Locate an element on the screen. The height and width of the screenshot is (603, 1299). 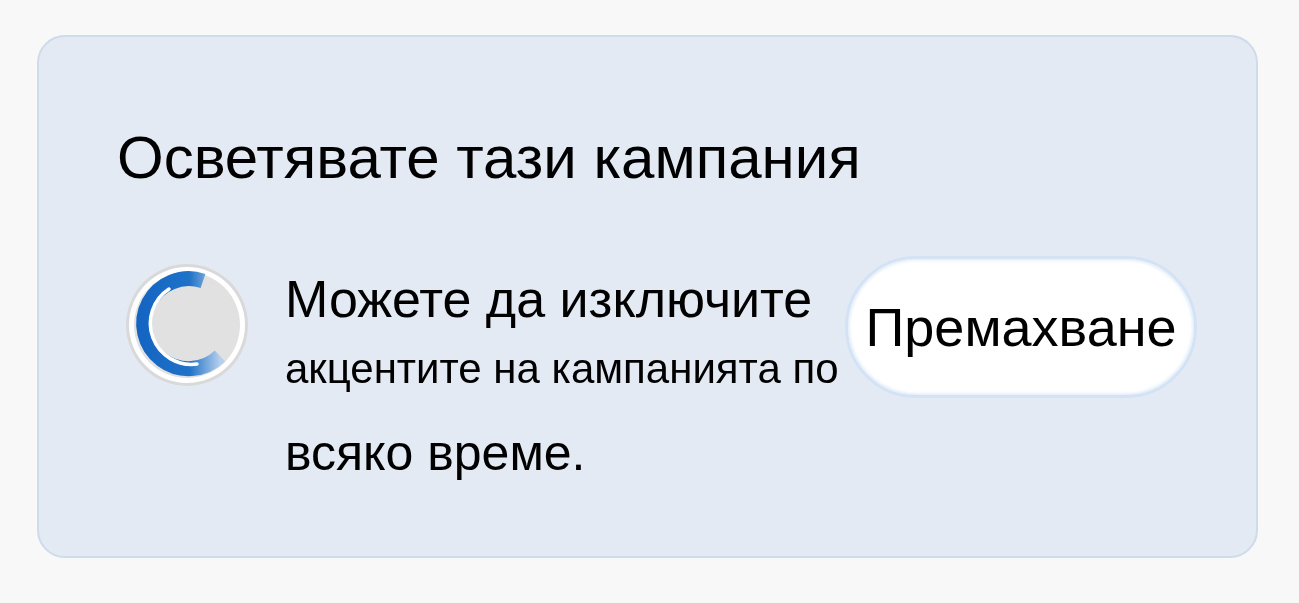
notice-title: Осветявате тази кампания is located at coordinates (489, 158).